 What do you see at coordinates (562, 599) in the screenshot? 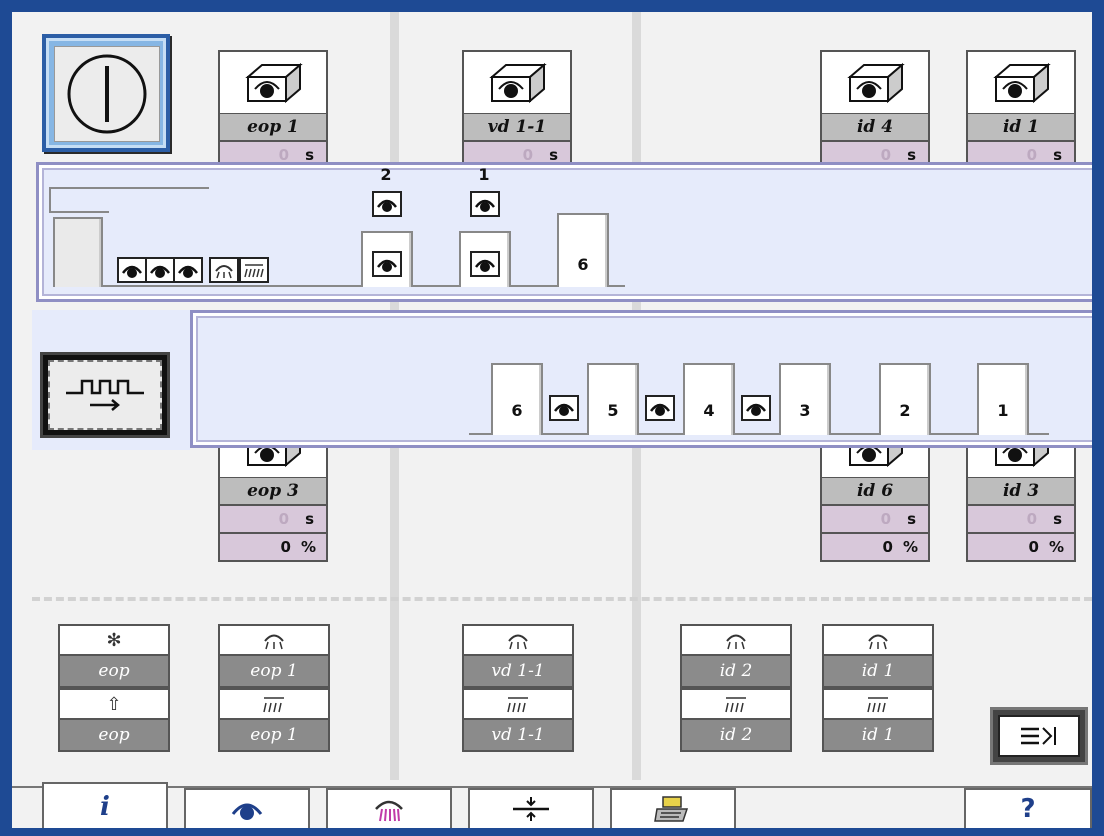
I see `section-divider` at bounding box center [562, 599].